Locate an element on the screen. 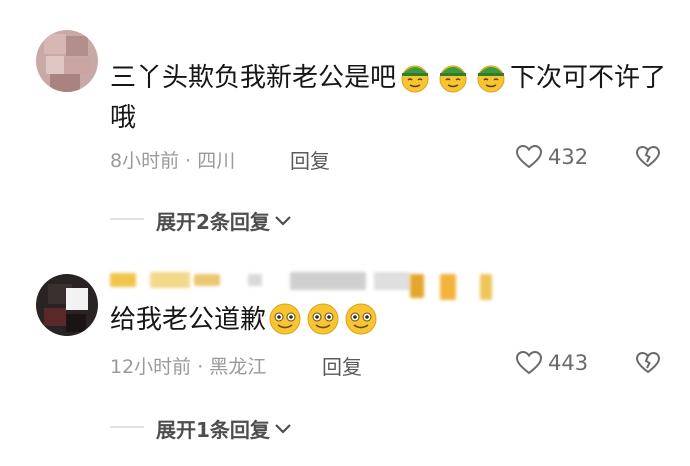 The image size is (690, 466). expand-replies-button: 展开1条回复 is located at coordinates (224, 428).